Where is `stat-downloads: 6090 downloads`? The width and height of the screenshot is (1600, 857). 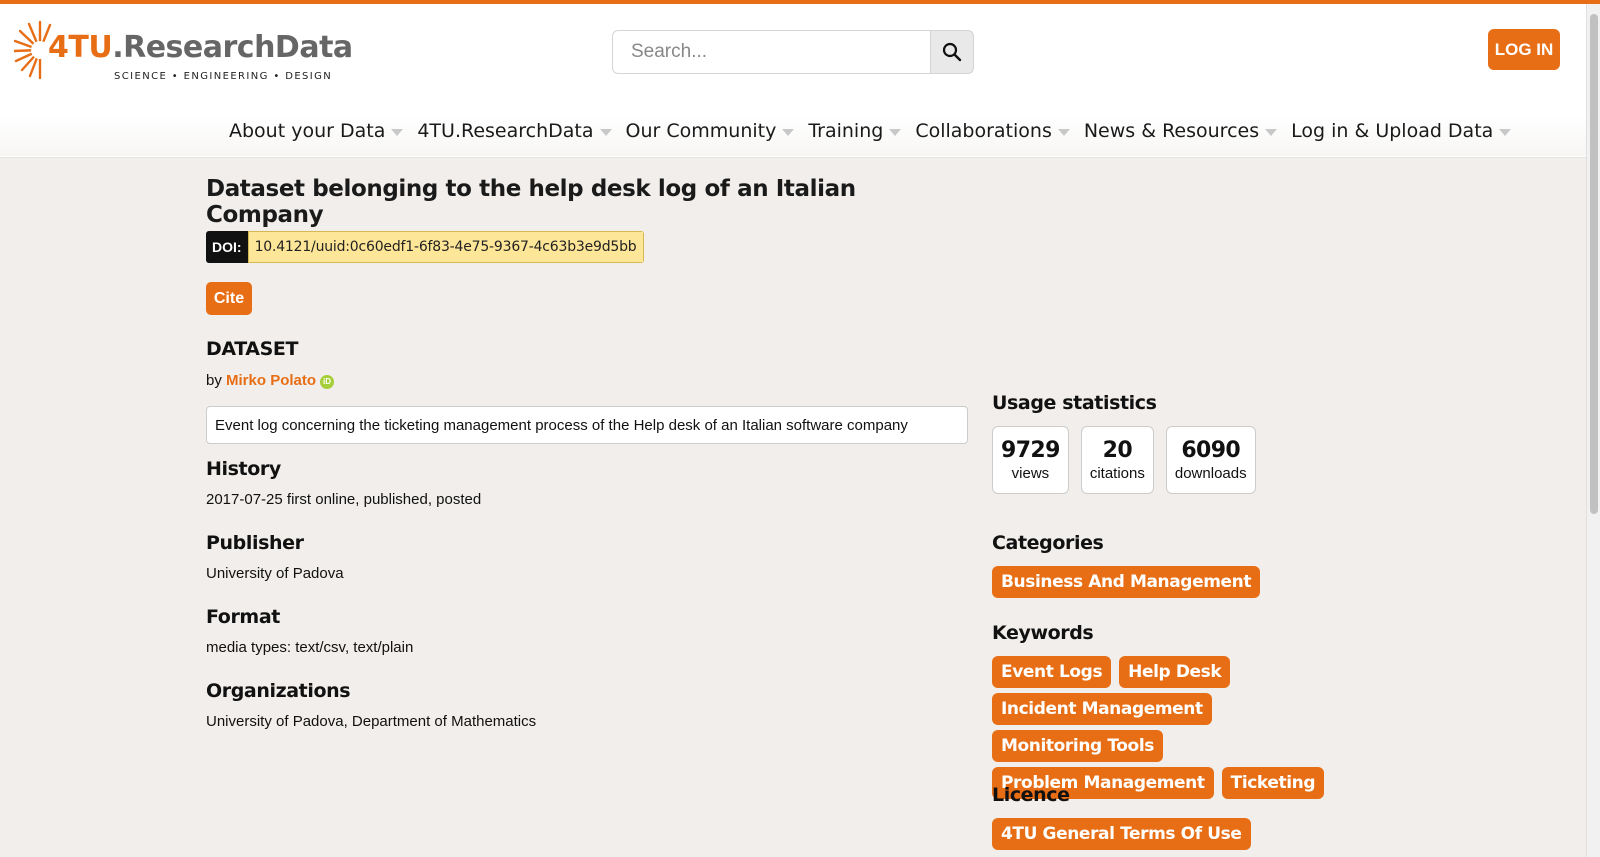 stat-downloads: 6090 downloads is located at coordinates (1210, 460).